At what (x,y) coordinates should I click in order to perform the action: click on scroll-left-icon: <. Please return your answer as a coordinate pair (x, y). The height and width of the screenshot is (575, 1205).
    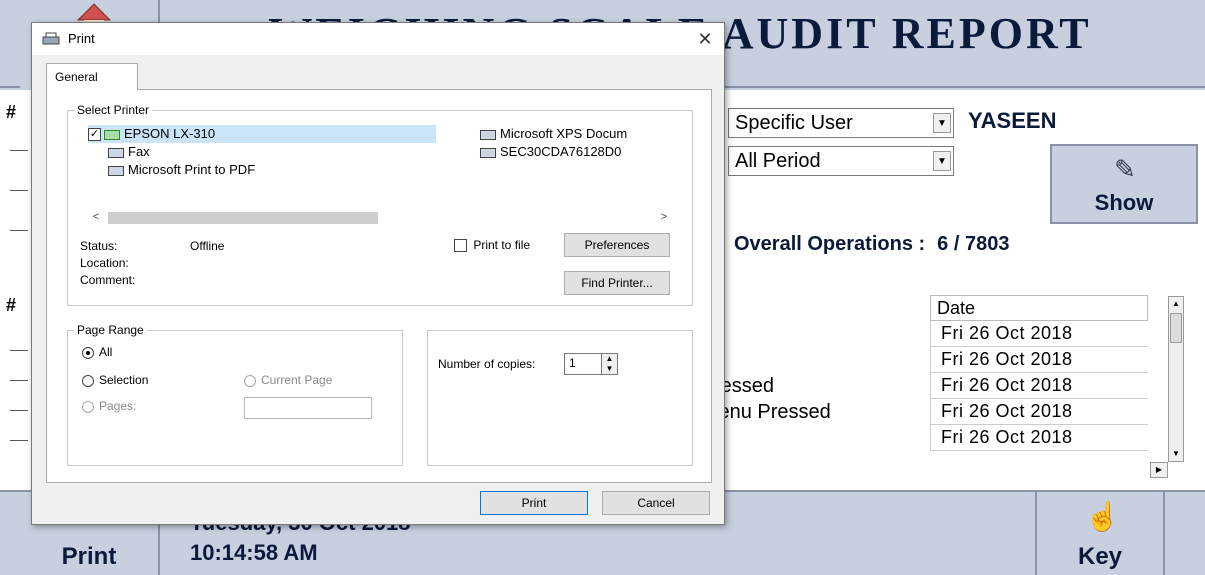
    Looking at the image, I should click on (96, 217).